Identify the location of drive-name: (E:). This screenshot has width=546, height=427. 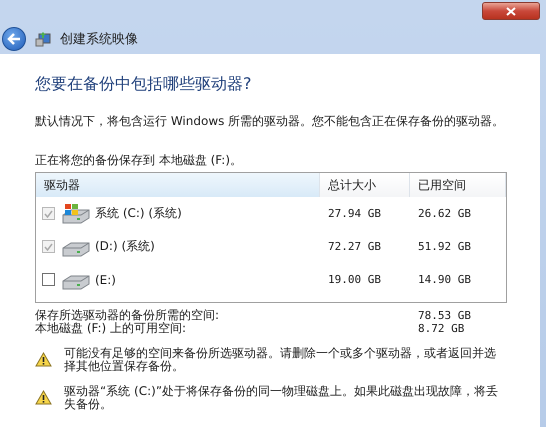
(105, 279).